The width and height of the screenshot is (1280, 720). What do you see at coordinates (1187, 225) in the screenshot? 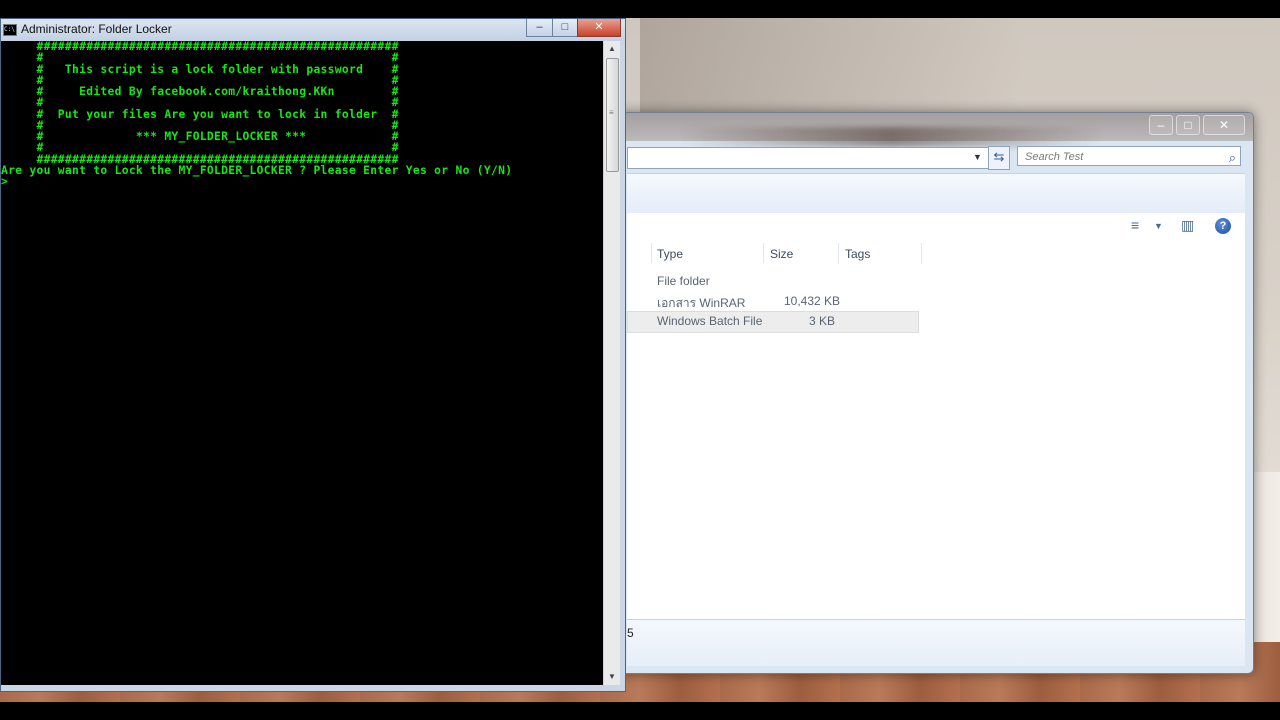
I see `preview-pane-icon: ▥` at bounding box center [1187, 225].